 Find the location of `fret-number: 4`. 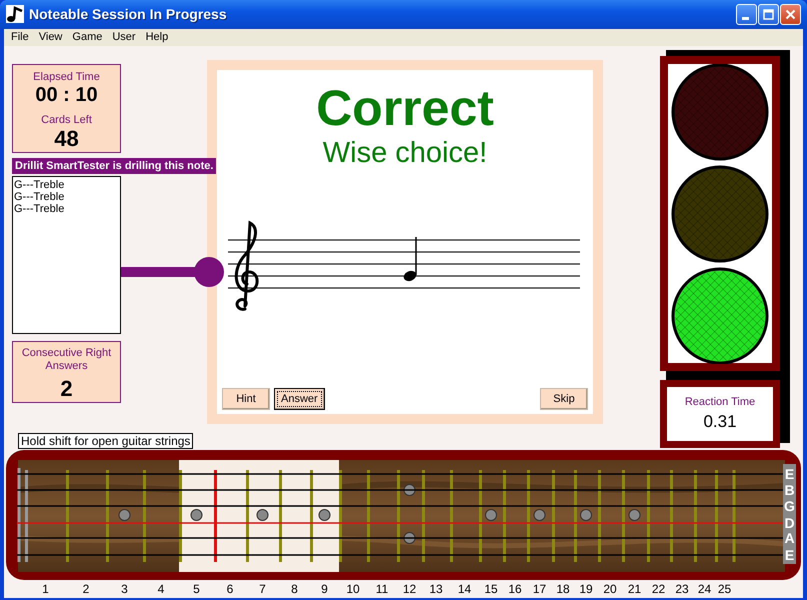

fret-number: 4 is located at coordinates (161, 589).